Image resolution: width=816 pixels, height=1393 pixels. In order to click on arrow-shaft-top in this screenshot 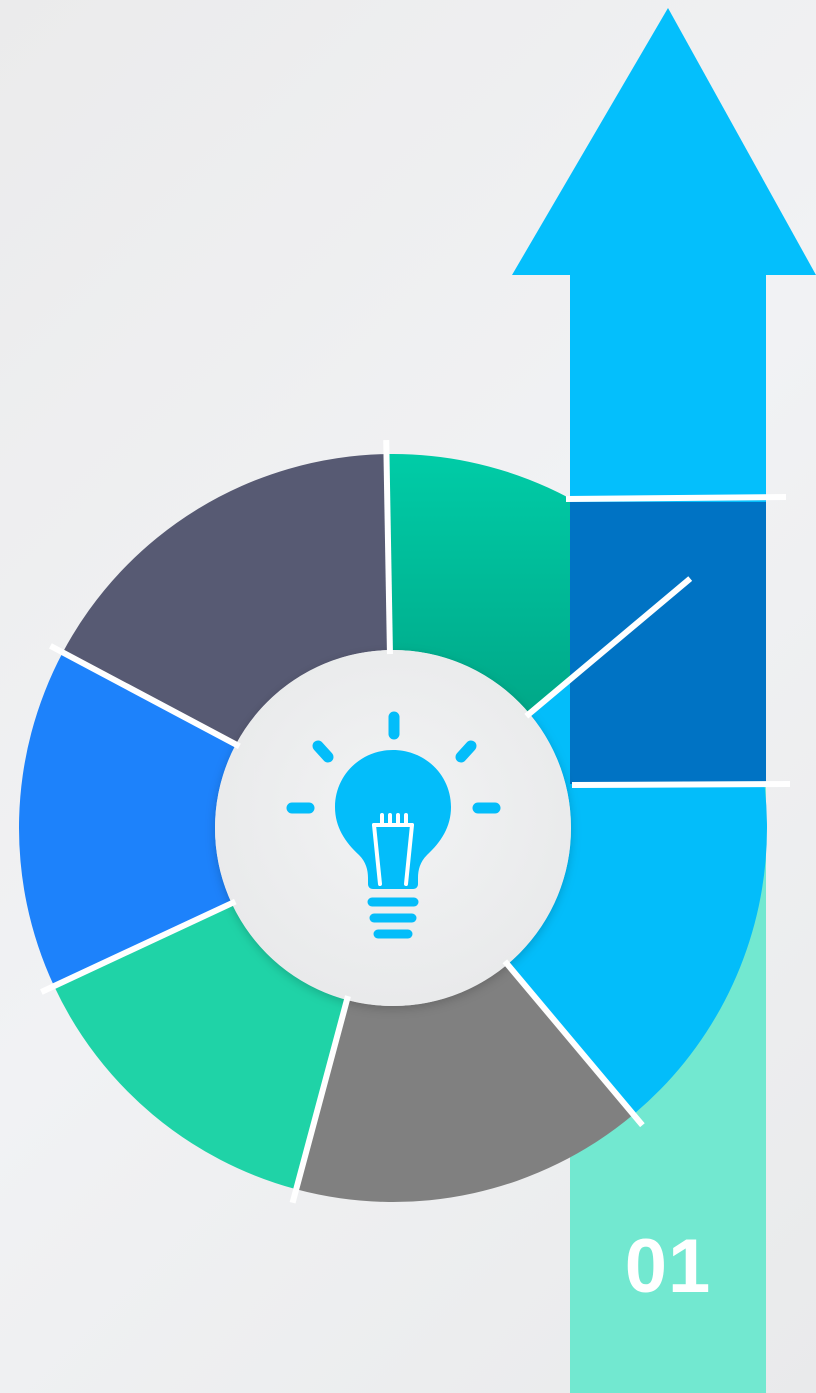, I will do `click(668, 387)`.